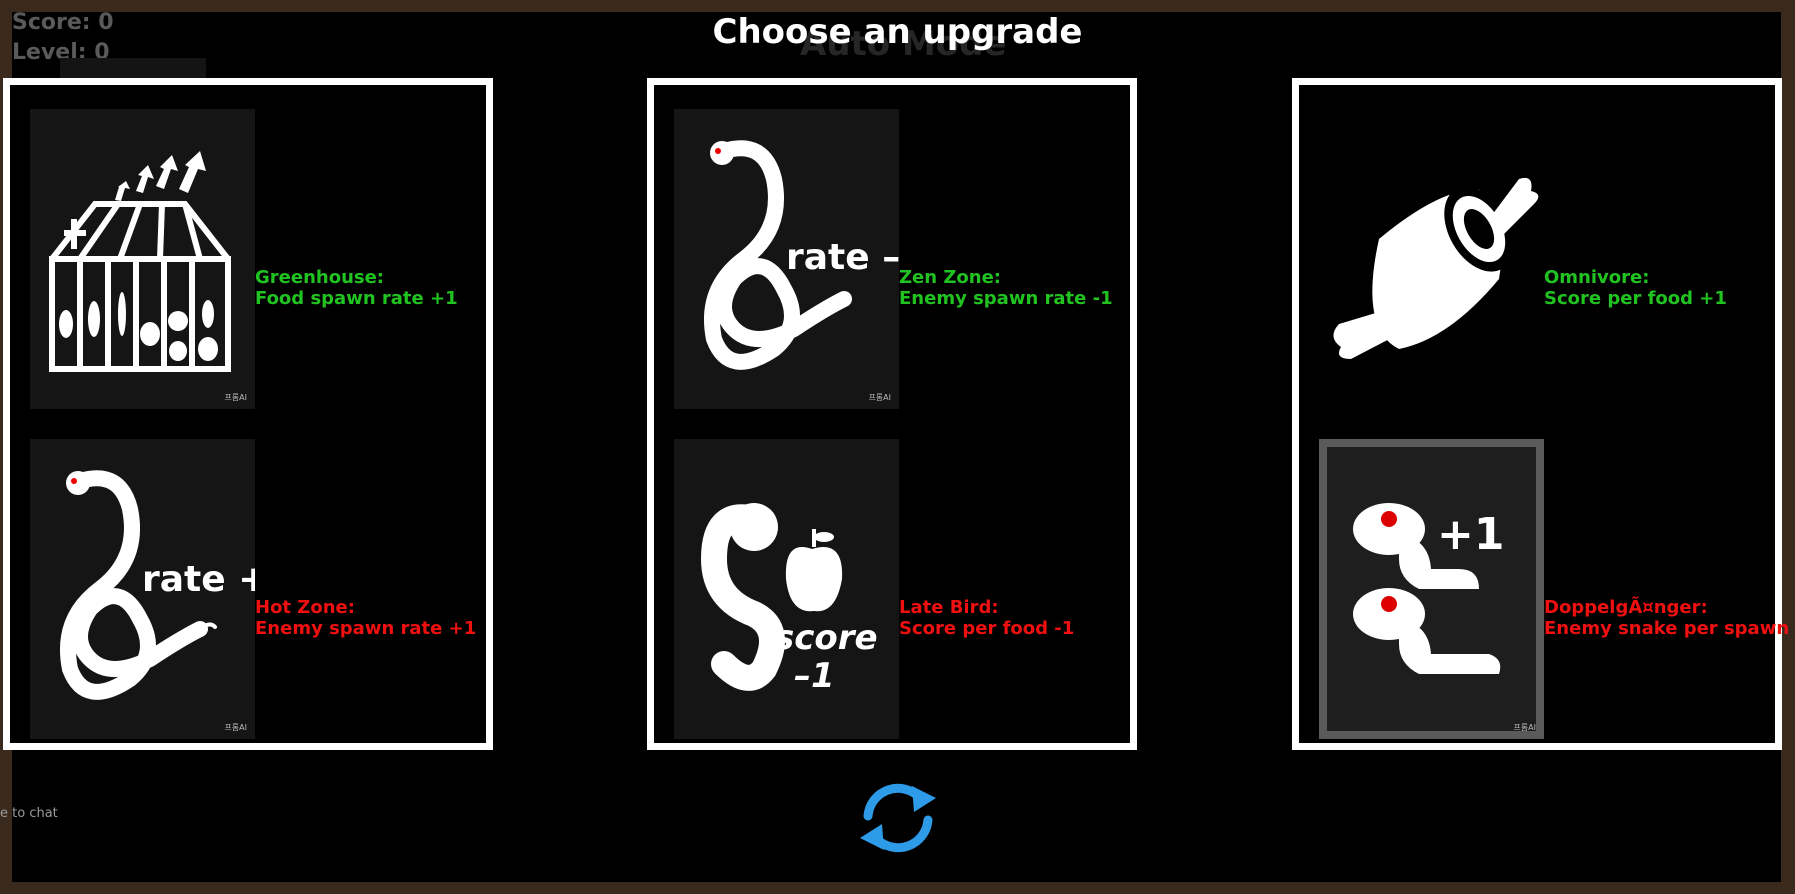  What do you see at coordinates (356, 298) in the screenshot?
I see `upgrade-effect: Food spawn rate +1` at bounding box center [356, 298].